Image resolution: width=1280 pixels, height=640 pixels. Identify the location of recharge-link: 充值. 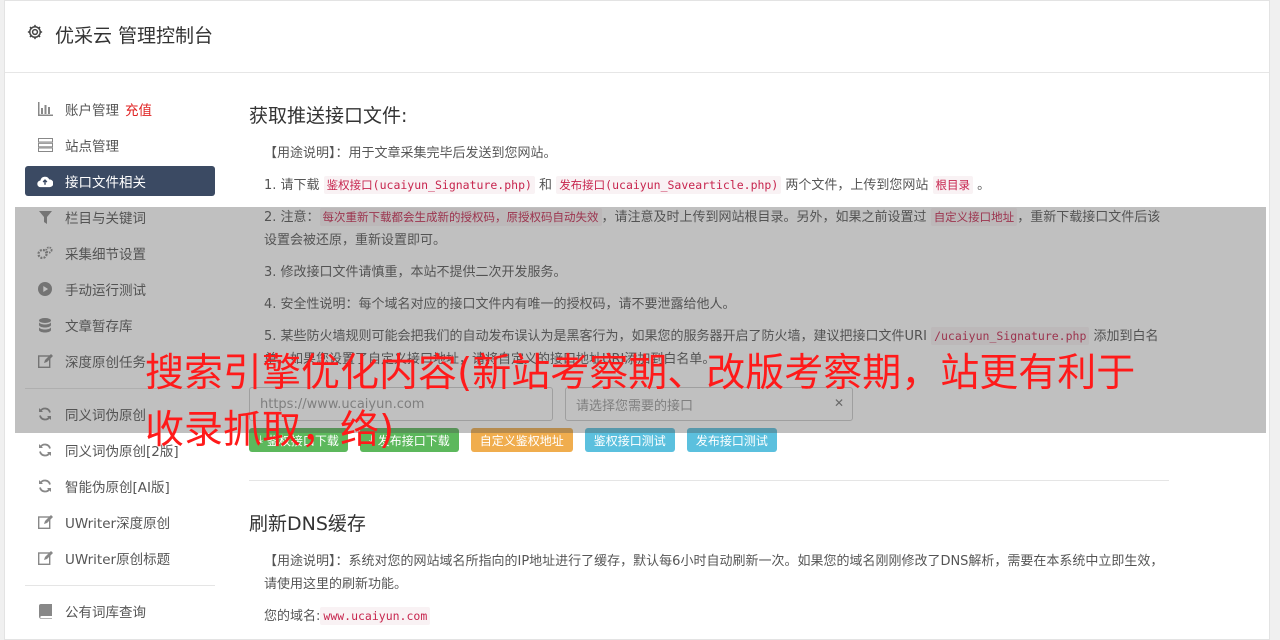
(138, 109).